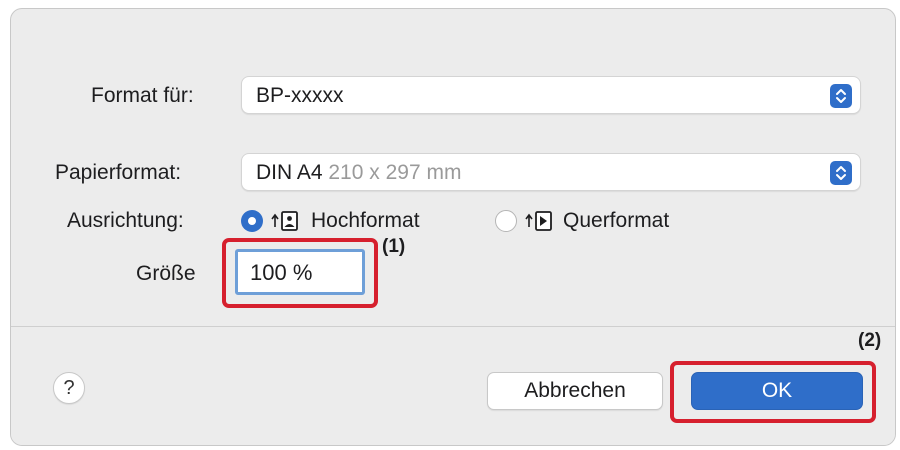 This screenshot has width=900, height=450. I want to click on format-for-value: BP-xxxxx, so click(300, 95).